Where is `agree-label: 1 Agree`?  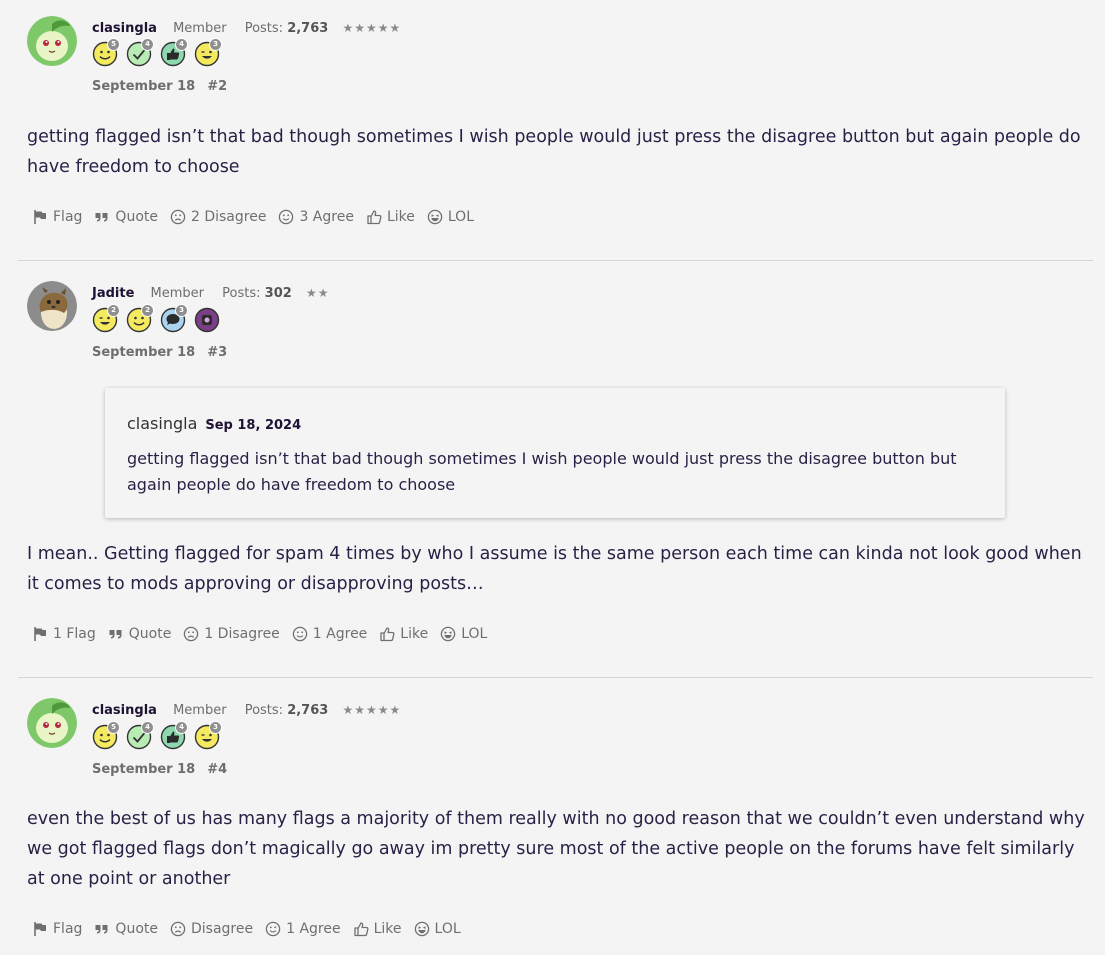 agree-label: 1 Agree is located at coordinates (313, 929).